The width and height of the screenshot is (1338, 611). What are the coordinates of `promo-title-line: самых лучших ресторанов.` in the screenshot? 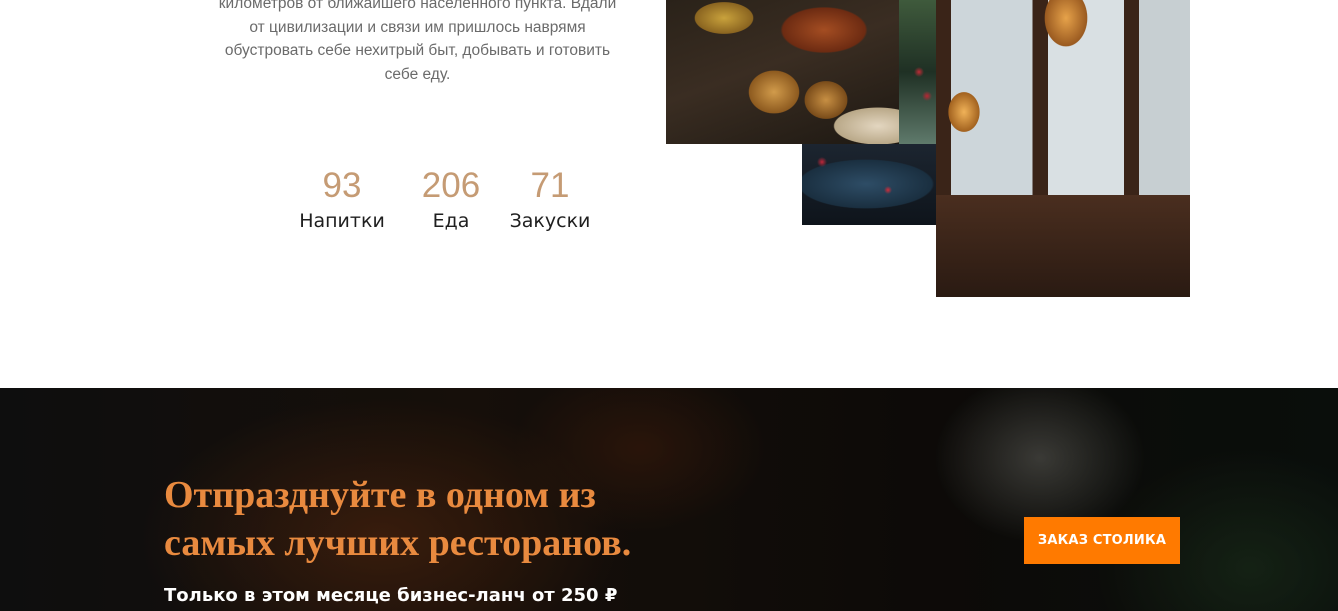 It's located at (398, 543).